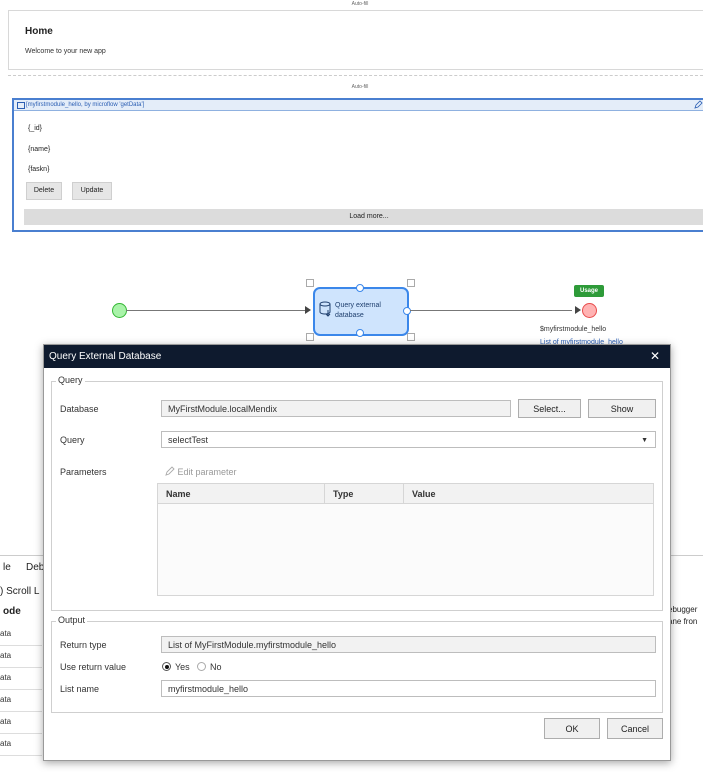 The width and height of the screenshot is (703, 772). I want to click on name-field: {name}, so click(39, 149).